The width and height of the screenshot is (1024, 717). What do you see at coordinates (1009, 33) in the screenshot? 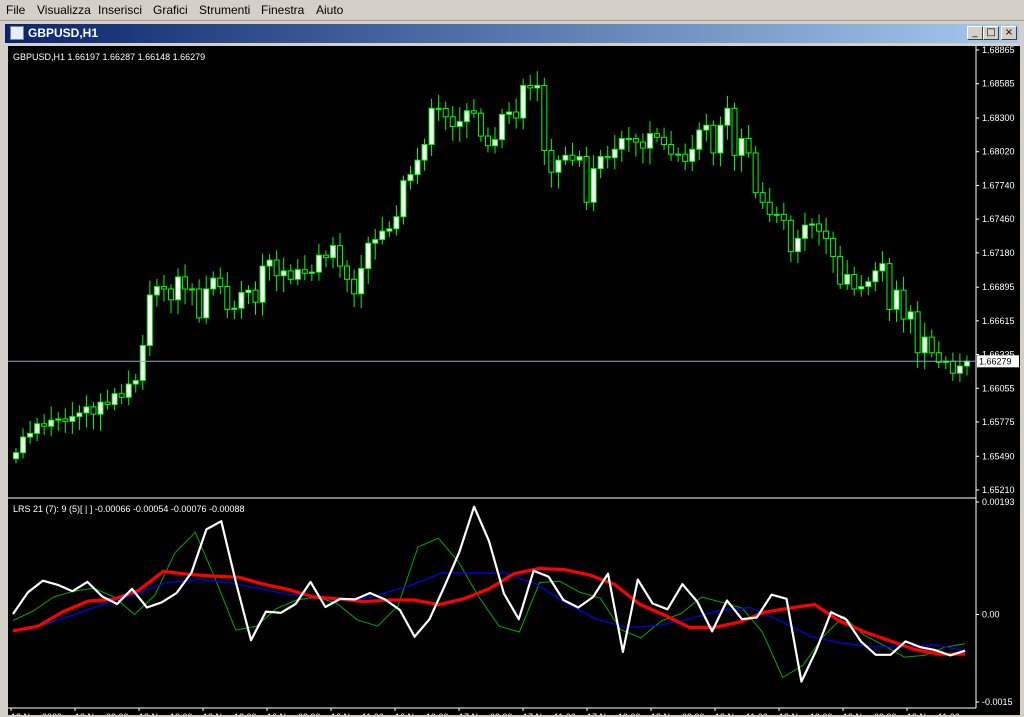
I see `close-button: ×` at bounding box center [1009, 33].